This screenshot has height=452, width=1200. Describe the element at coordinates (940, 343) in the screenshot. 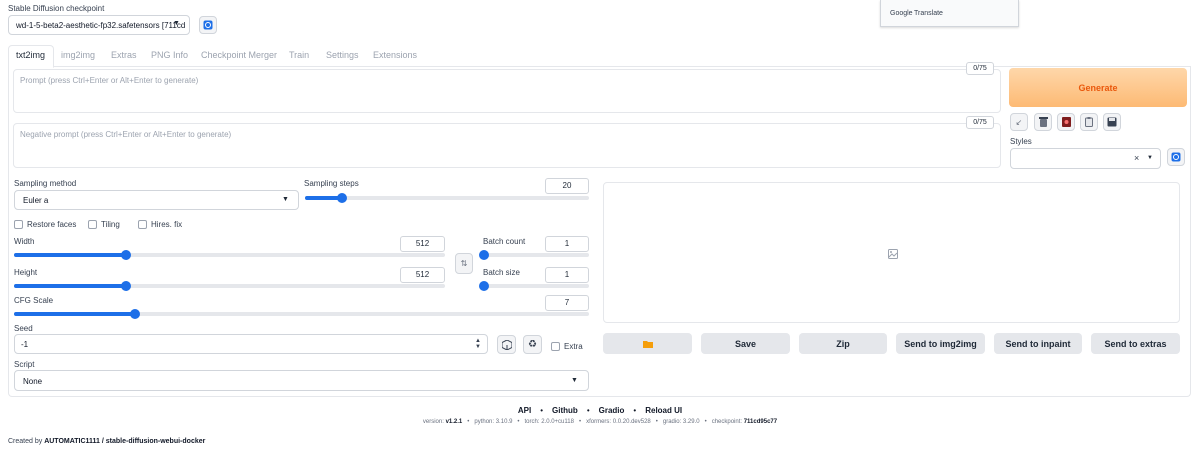

I see `send-to-img2img-button: Send to img2img` at that location.